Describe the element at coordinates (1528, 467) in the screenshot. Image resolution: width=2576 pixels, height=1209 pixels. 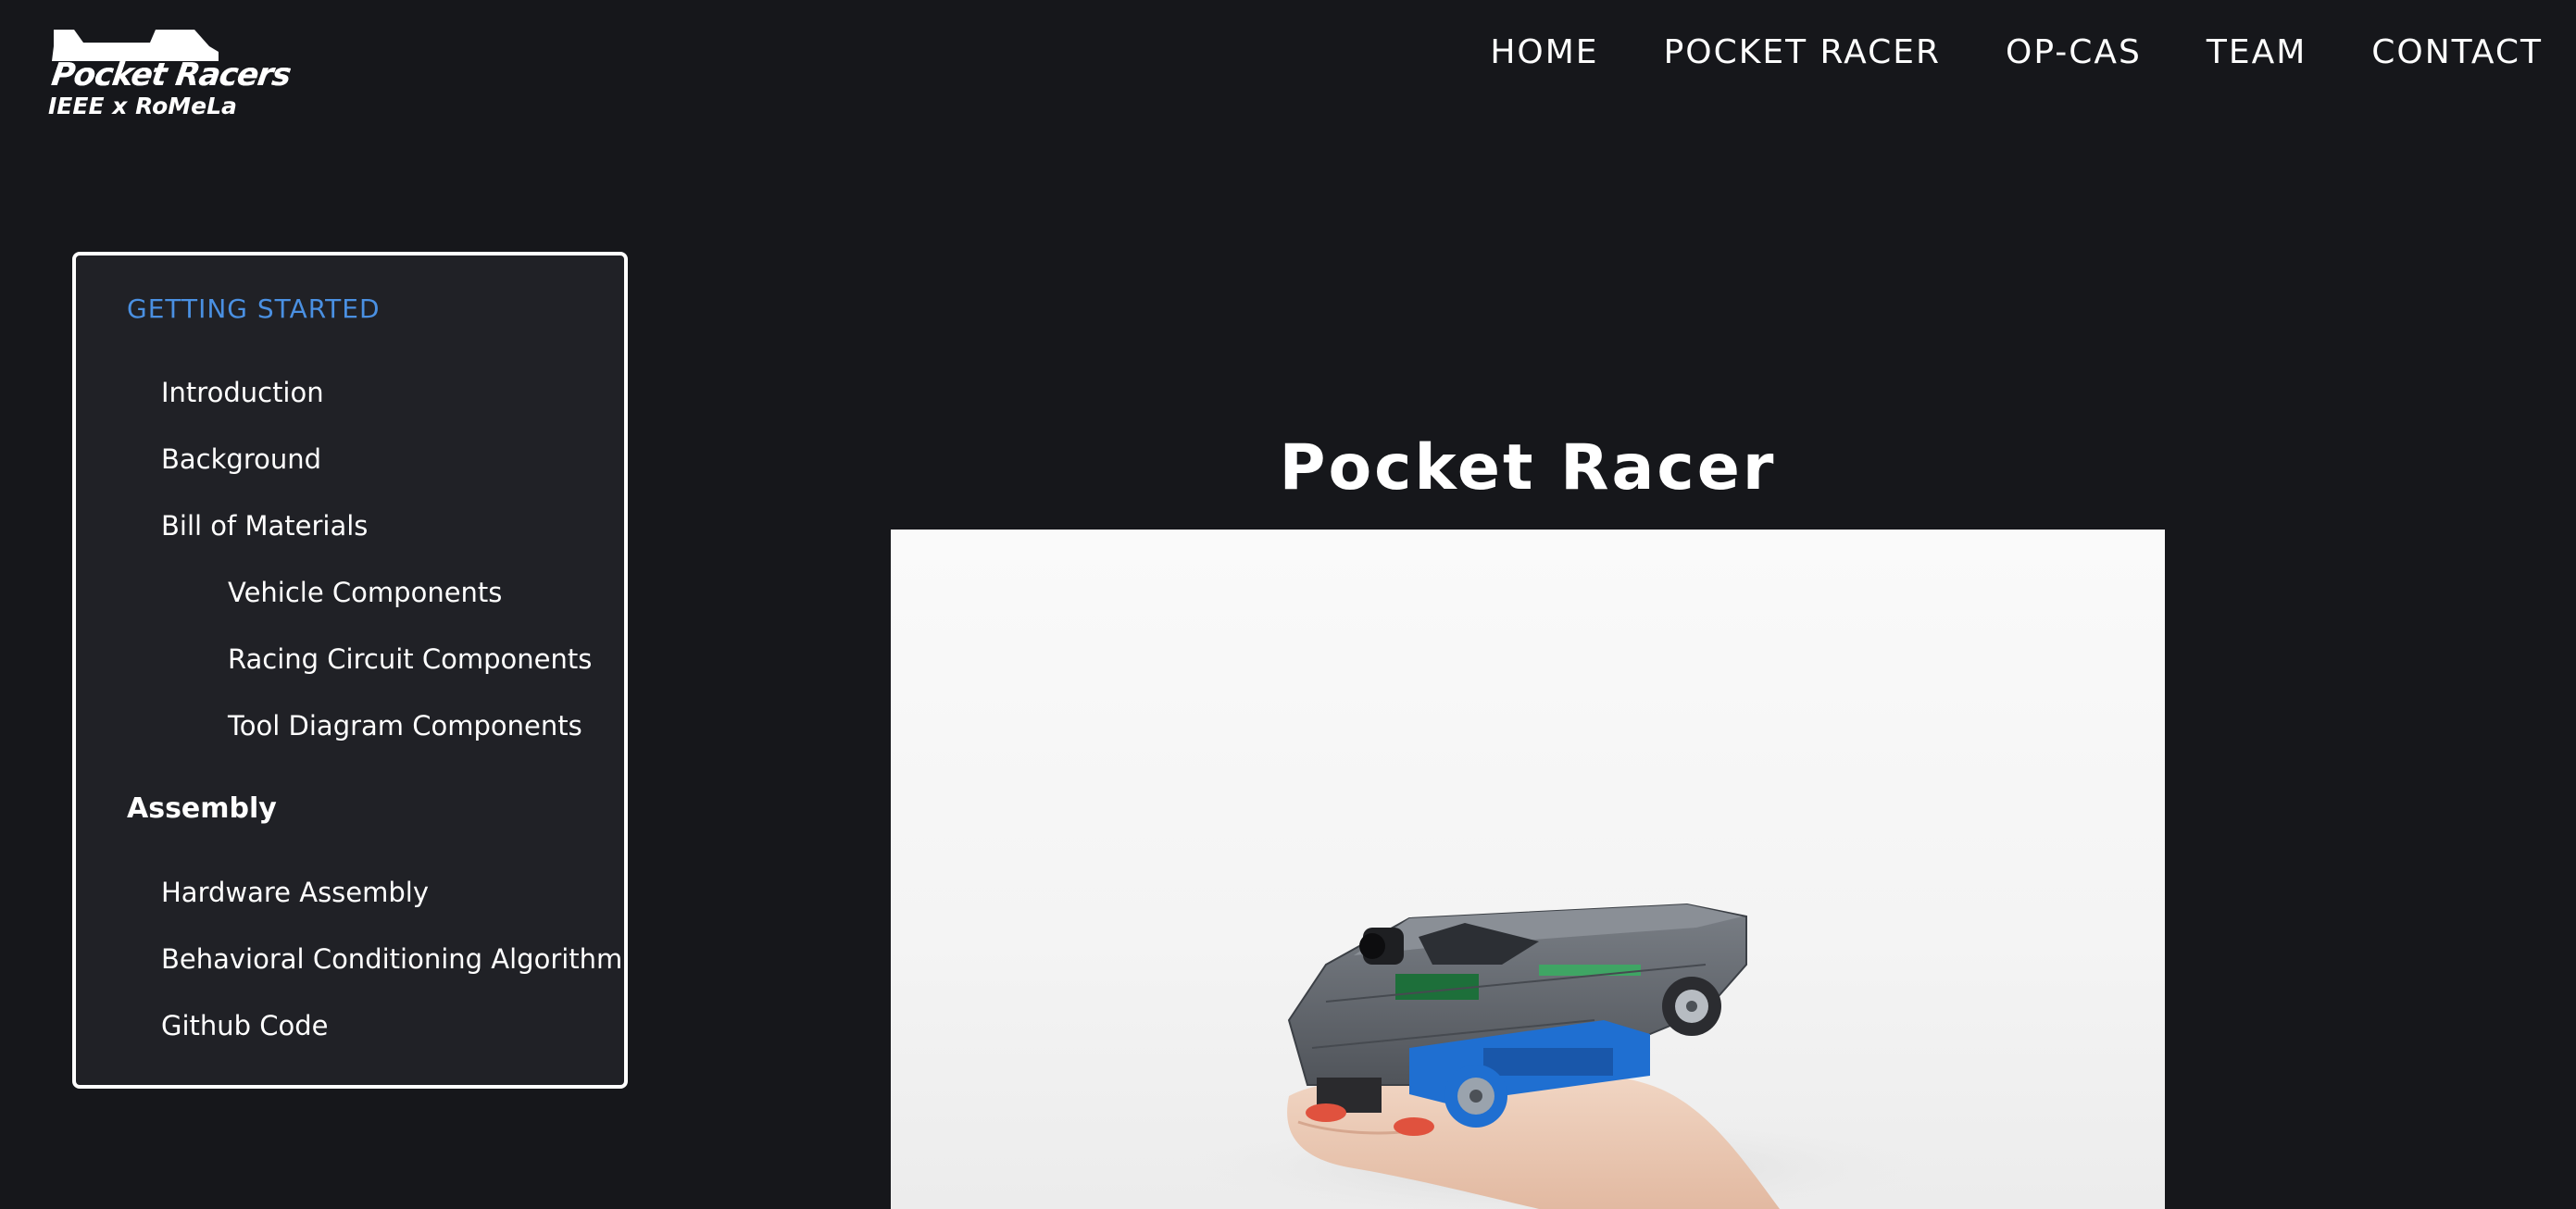
I see `page-title: Pocket Racer` at that location.